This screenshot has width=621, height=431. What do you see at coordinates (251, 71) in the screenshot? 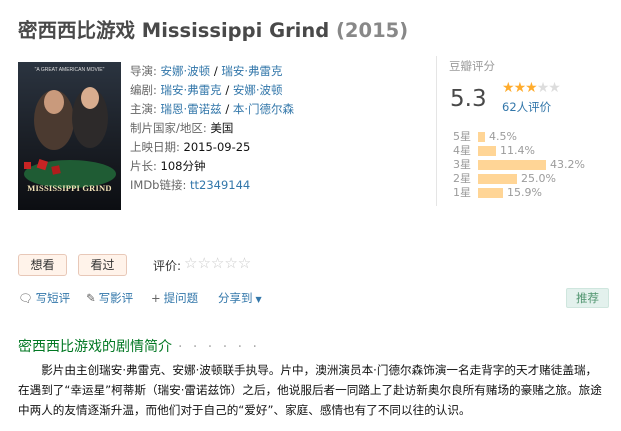
I see `director-link: 瑞安·弗雷克` at bounding box center [251, 71].